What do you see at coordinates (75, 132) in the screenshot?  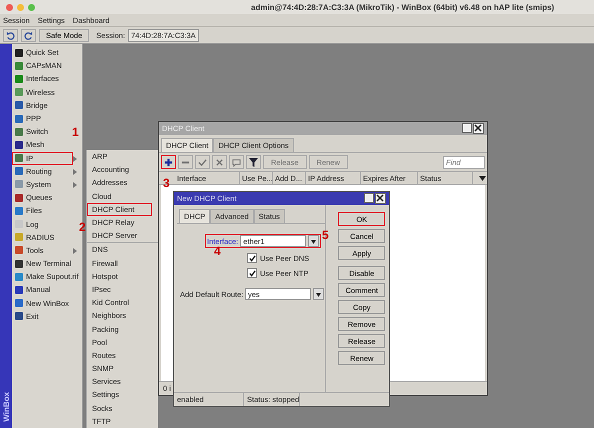 I see `step-number: 1` at bounding box center [75, 132].